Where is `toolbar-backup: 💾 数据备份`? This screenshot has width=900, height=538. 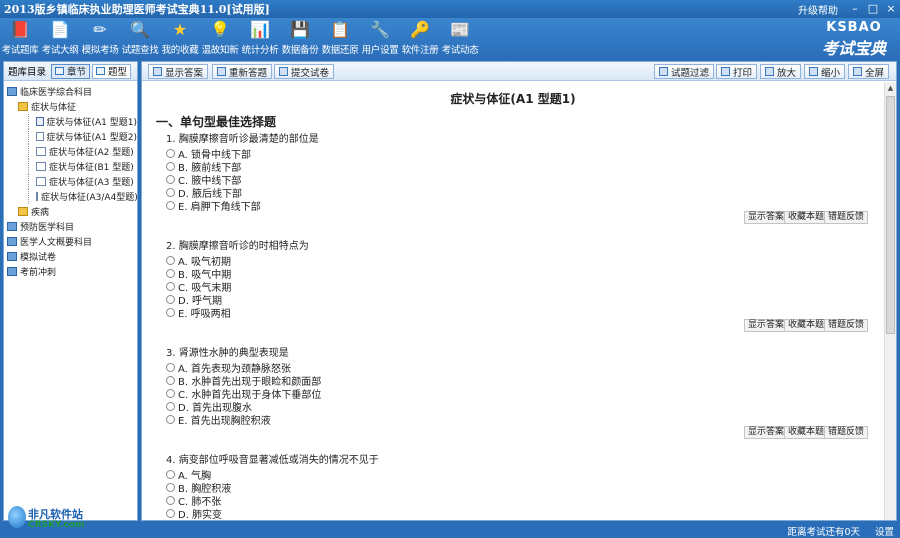
toolbar-backup: 💾 数据备份 is located at coordinates (300, 39).